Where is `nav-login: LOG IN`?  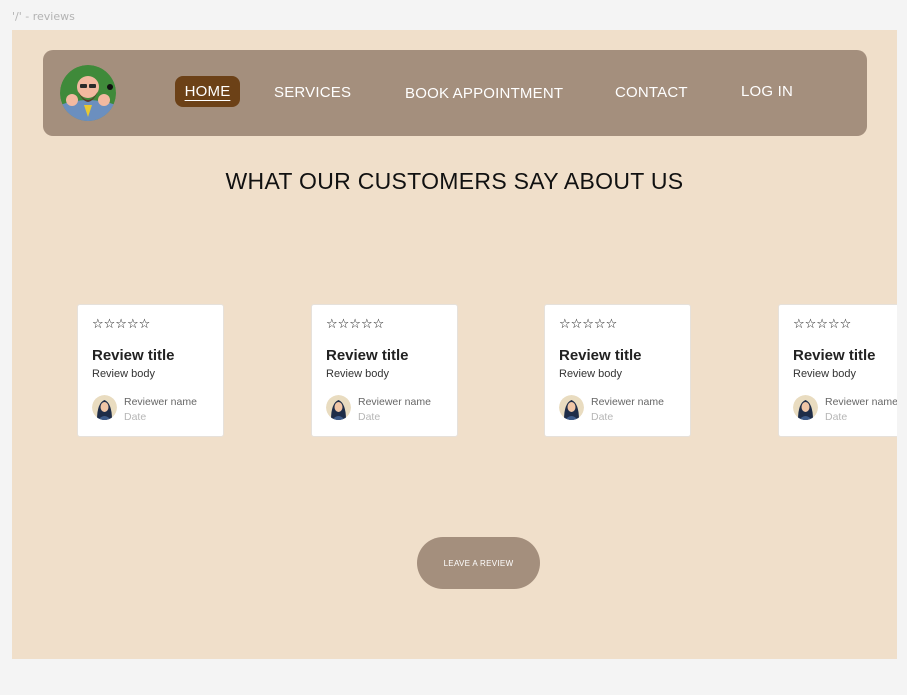
nav-login: LOG IN is located at coordinates (767, 91).